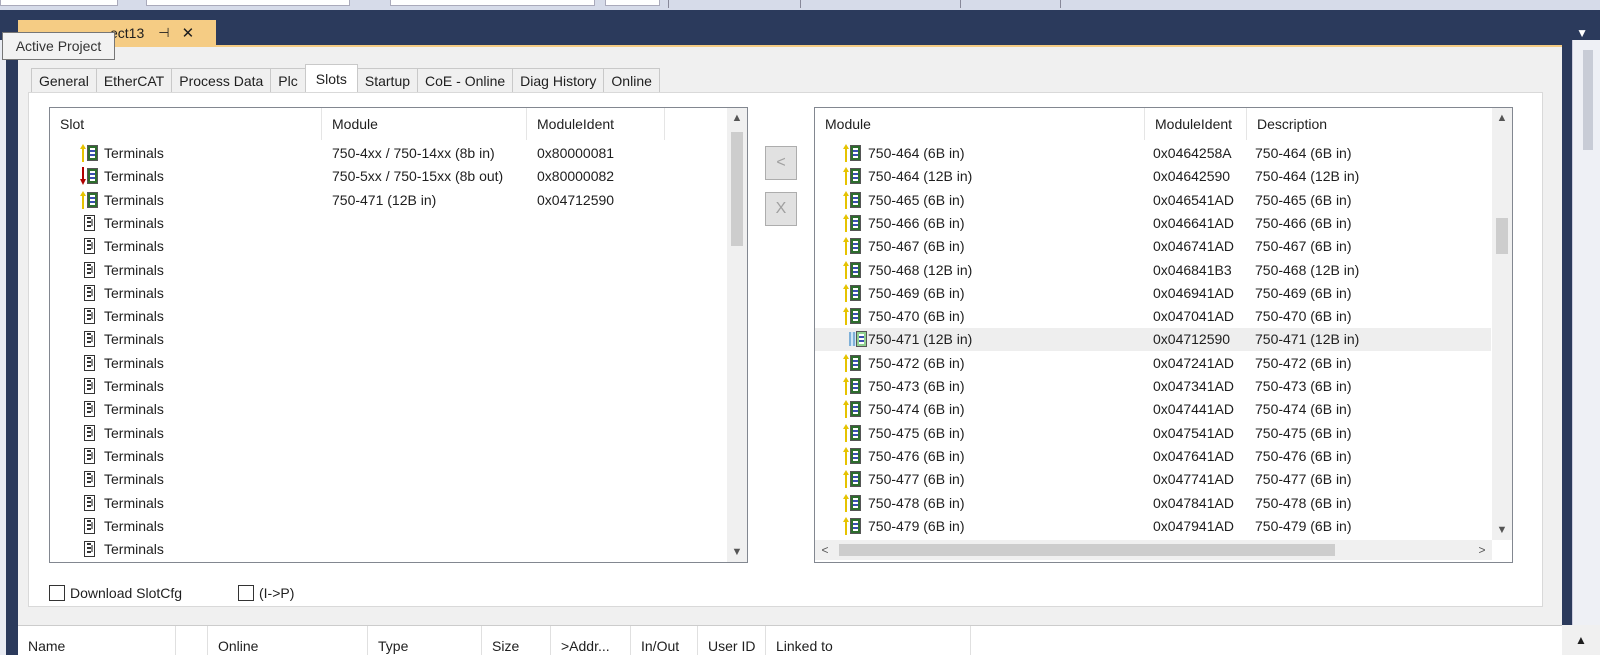  I want to click on catalog-module: 750-466 (6B in), so click(916, 222).